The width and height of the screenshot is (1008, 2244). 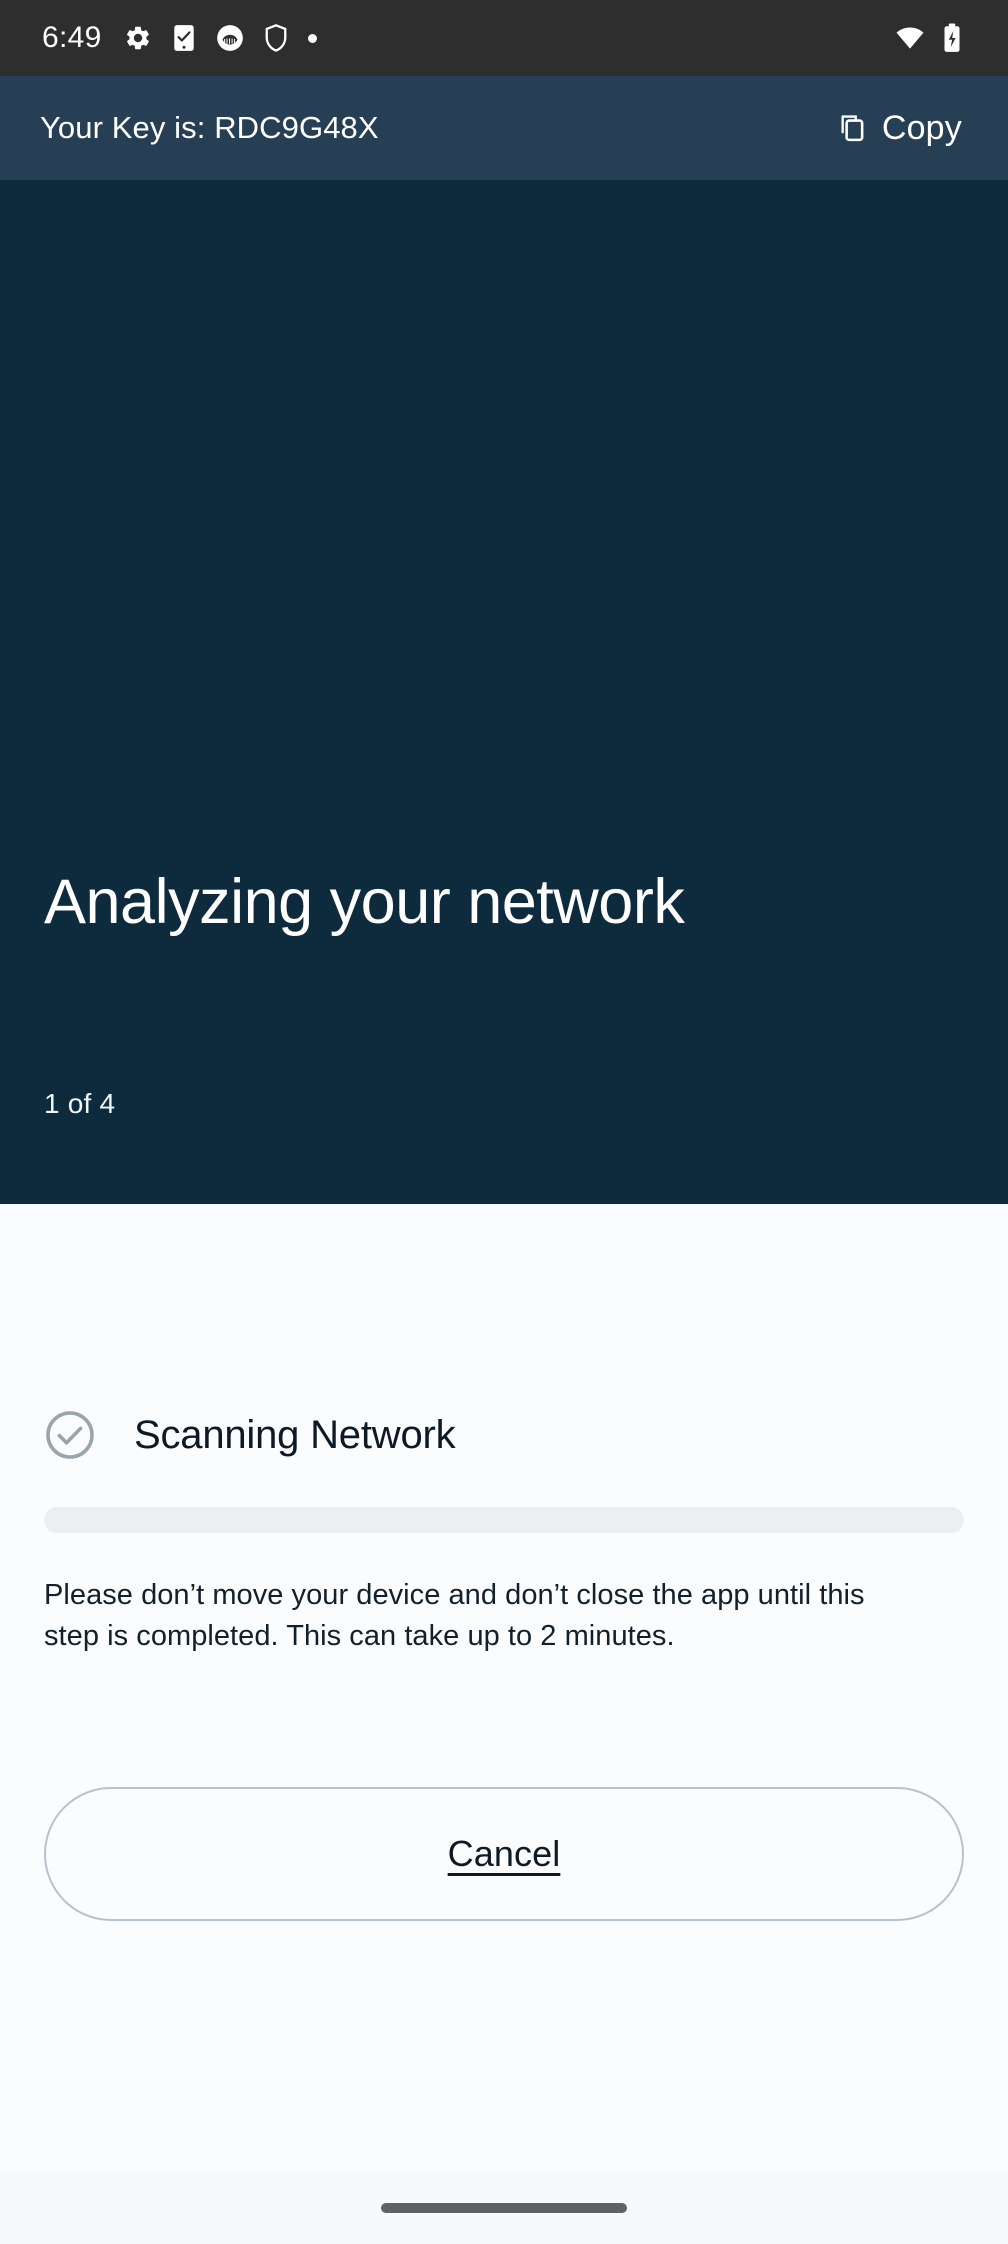 What do you see at coordinates (138, 38) in the screenshot?
I see `settings-gear-icon` at bounding box center [138, 38].